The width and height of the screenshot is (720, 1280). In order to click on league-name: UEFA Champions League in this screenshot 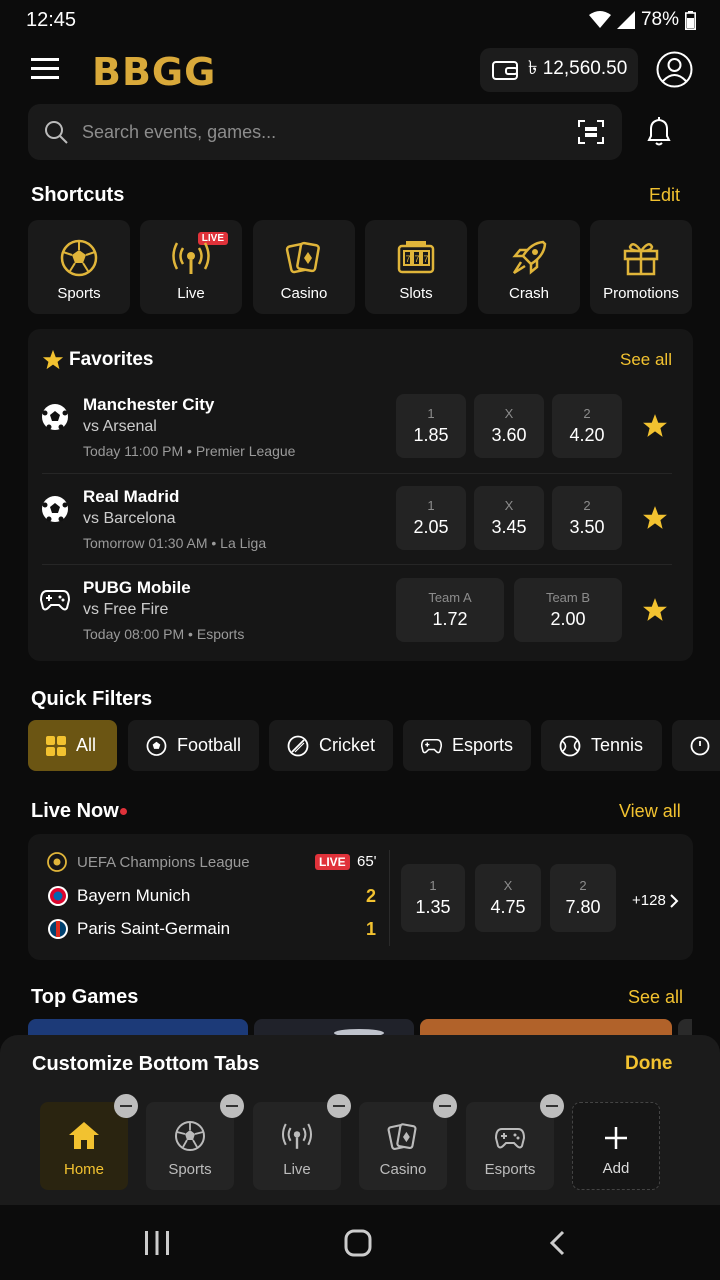, I will do `click(163, 862)`.